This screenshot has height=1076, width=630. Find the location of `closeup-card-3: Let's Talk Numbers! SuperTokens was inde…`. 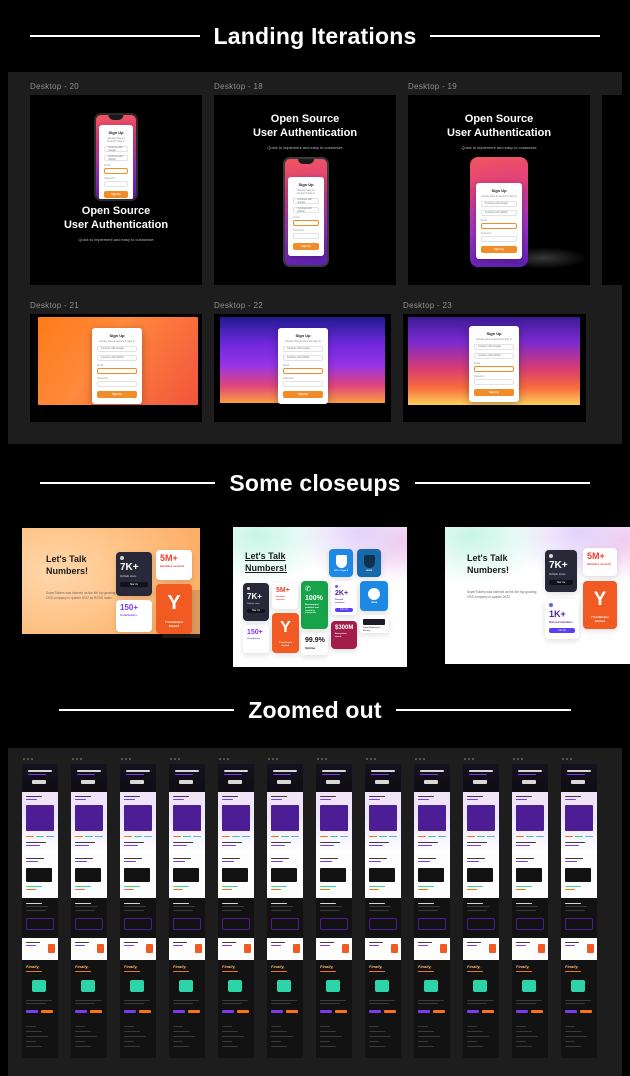

closeup-card-3: Let's Talk Numbers! SuperTokens was inde… is located at coordinates (535, 597).